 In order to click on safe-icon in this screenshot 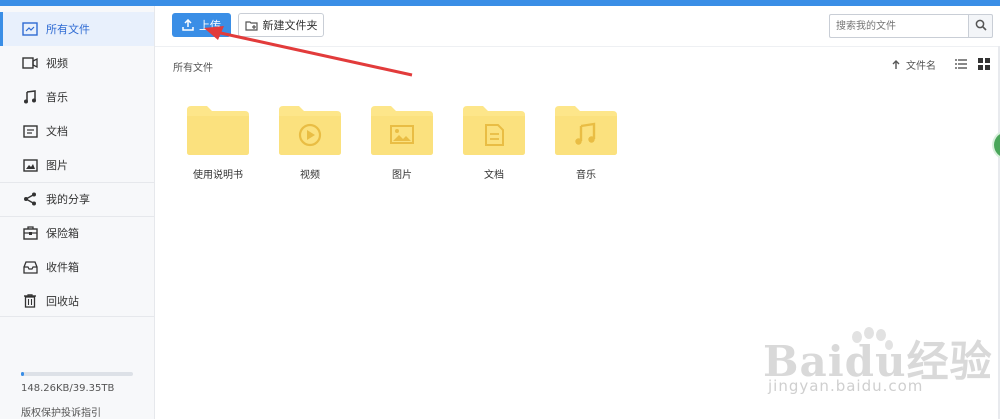, I will do `click(30, 233)`.